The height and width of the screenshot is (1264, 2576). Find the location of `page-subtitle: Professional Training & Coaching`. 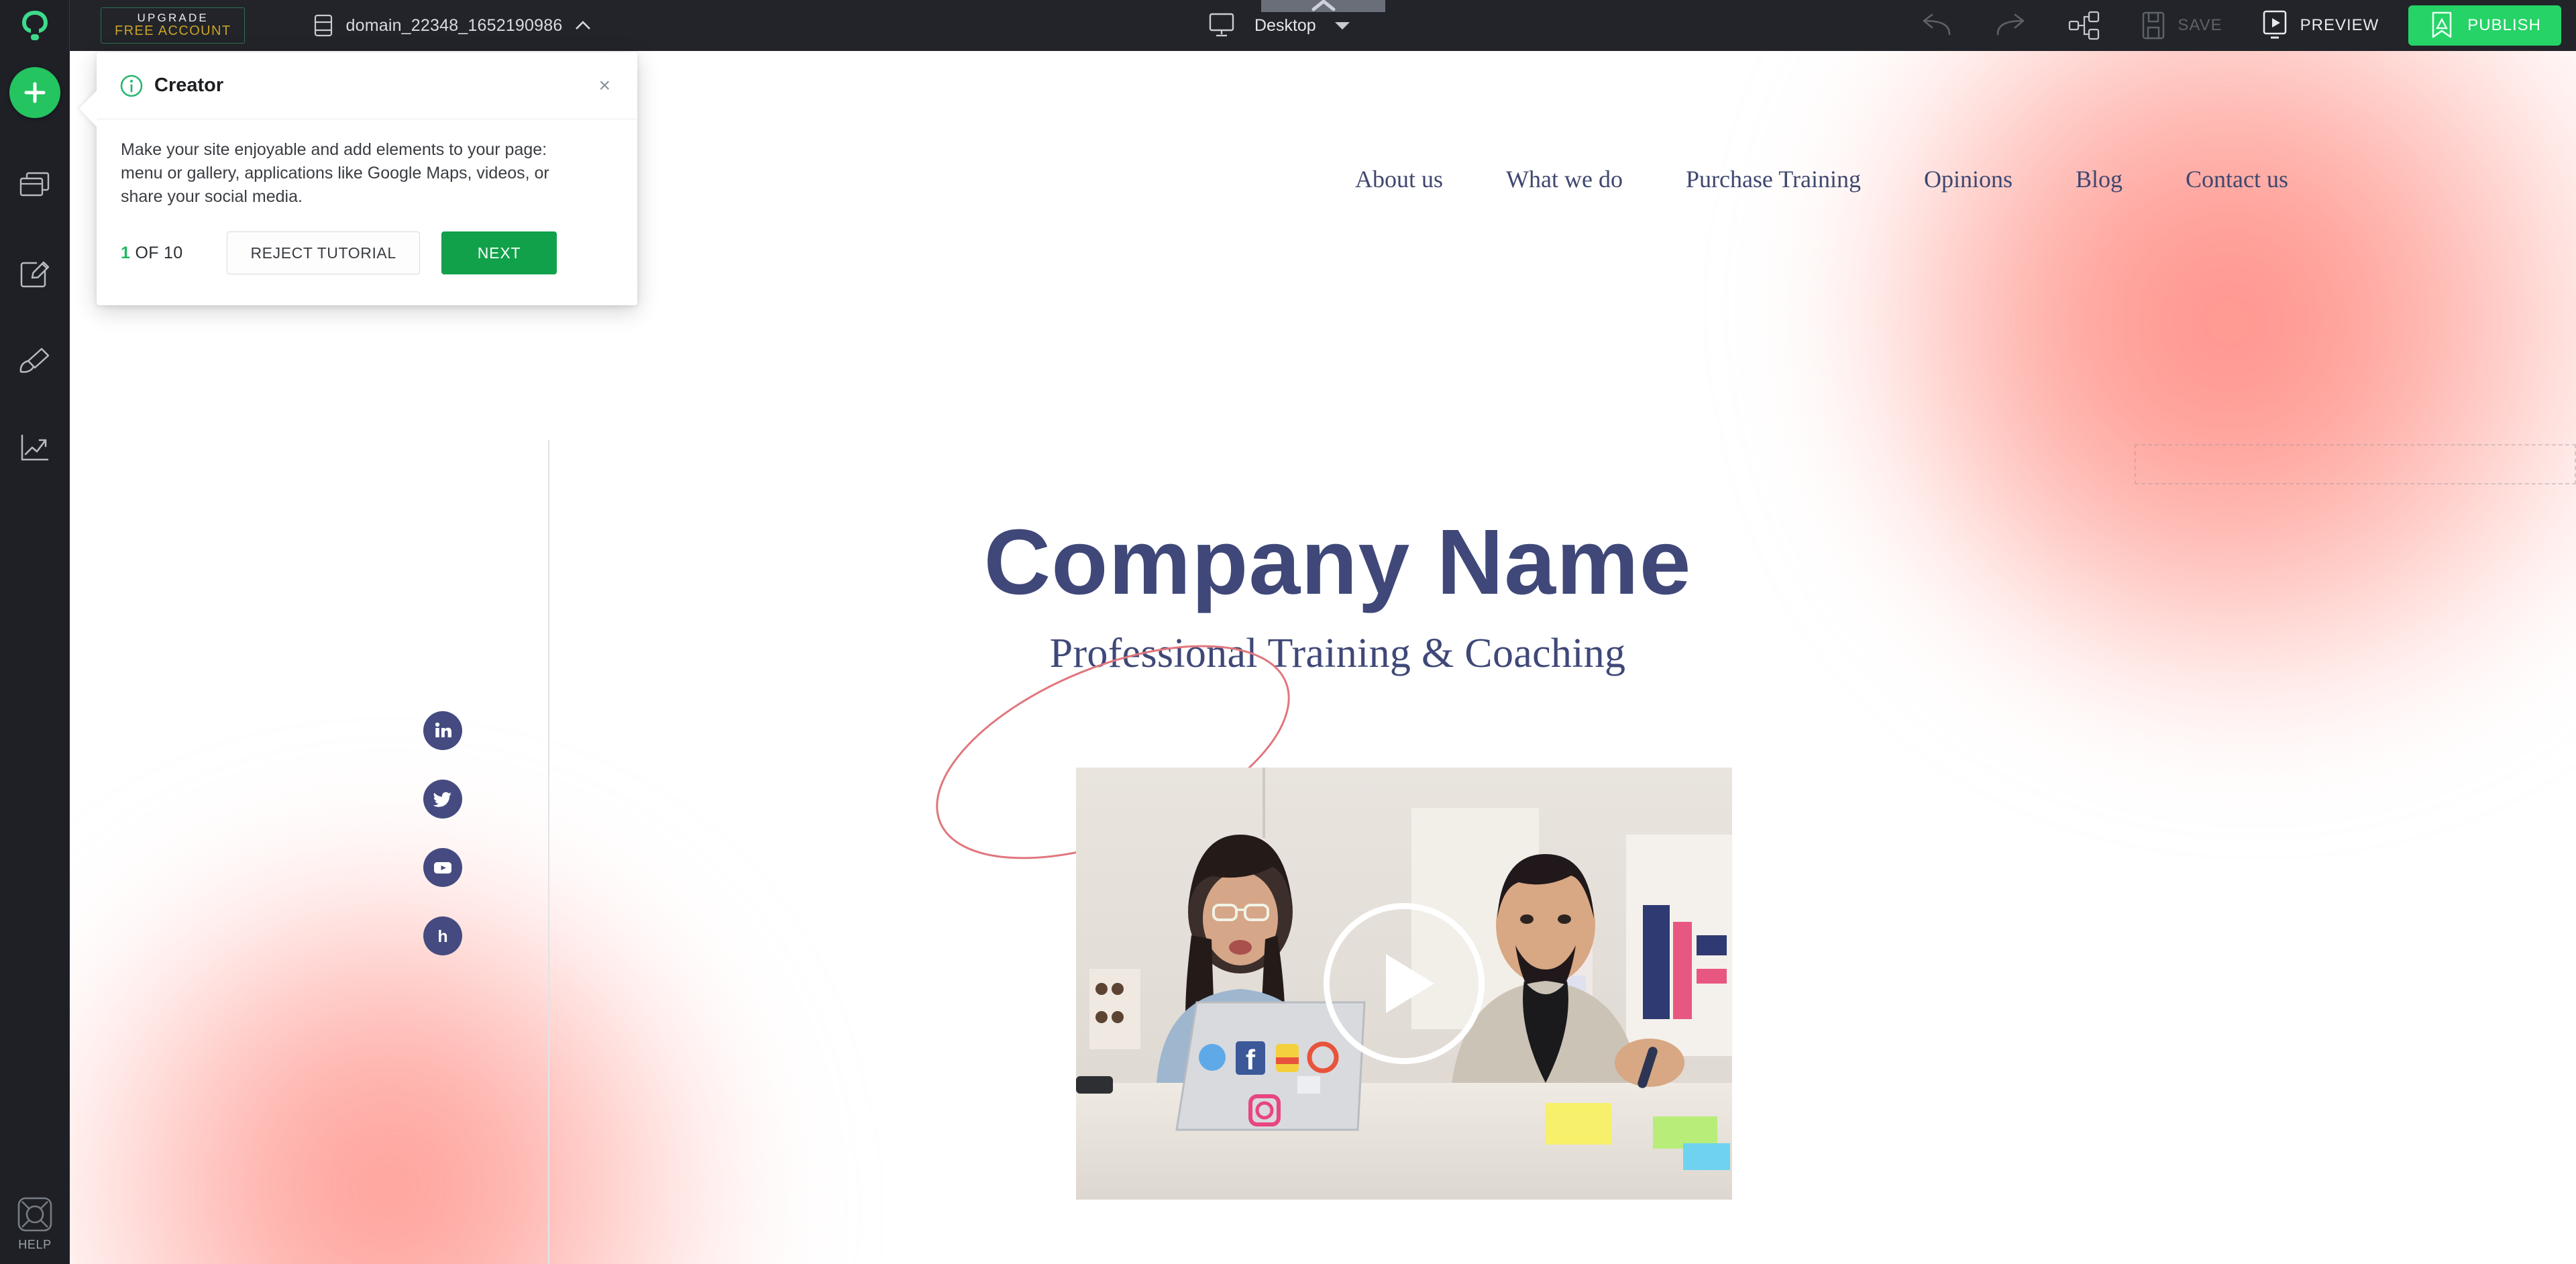

page-subtitle: Professional Training & Coaching is located at coordinates (1337, 654).